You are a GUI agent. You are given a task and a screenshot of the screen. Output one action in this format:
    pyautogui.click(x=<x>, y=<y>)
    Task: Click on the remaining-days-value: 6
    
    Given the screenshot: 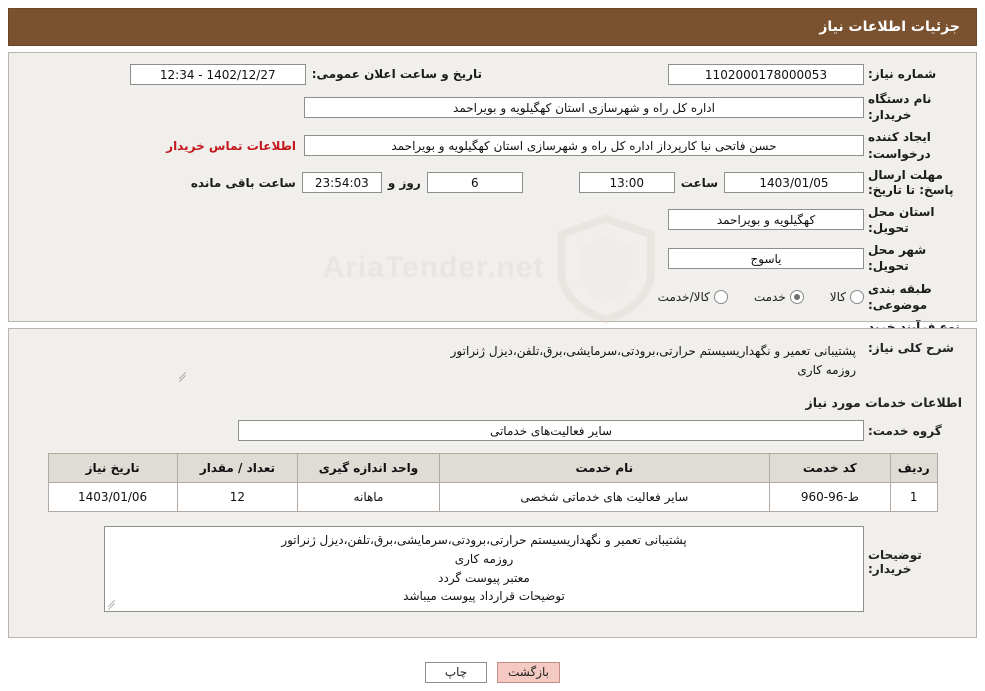 What is the action you would take?
    pyautogui.click(x=474, y=183)
    